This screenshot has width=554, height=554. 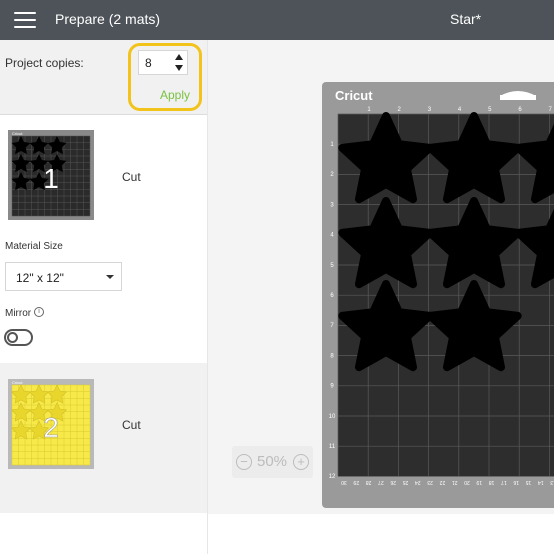 What do you see at coordinates (529, 482) in the screenshot?
I see `ruler-bottom-label: 15` at bounding box center [529, 482].